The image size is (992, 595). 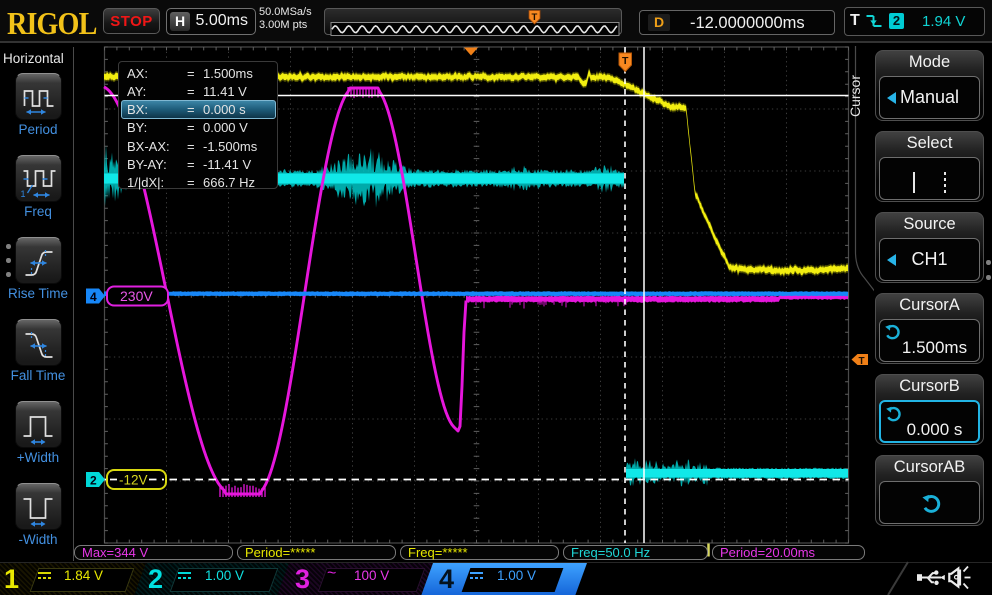 What do you see at coordinates (133, 480) in the screenshot?
I see `svg-text: -12V` at bounding box center [133, 480].